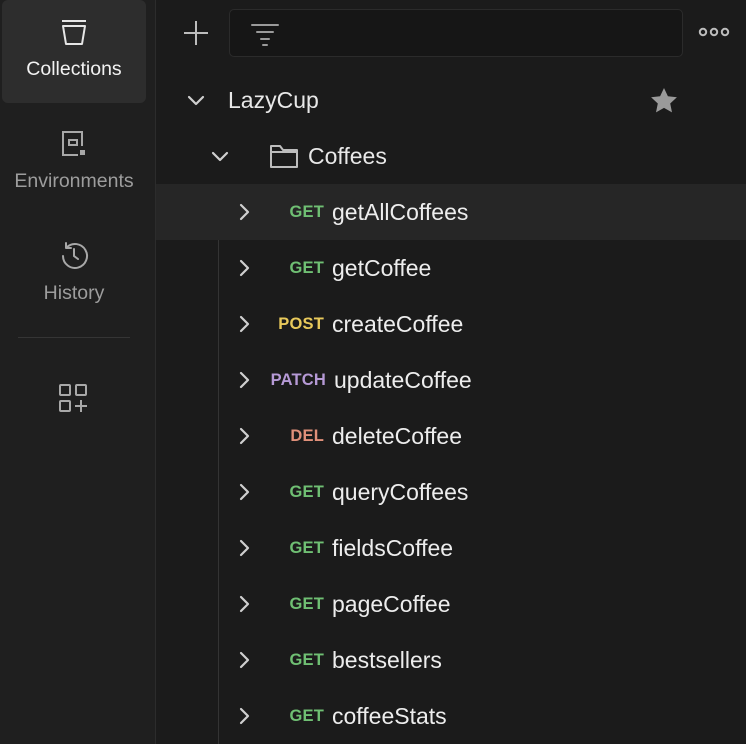 The height and width of the screenshot is (744, 746). Describe the element at coordinates (74, 144) in the screenshot. I see `environments-icon` at that location.